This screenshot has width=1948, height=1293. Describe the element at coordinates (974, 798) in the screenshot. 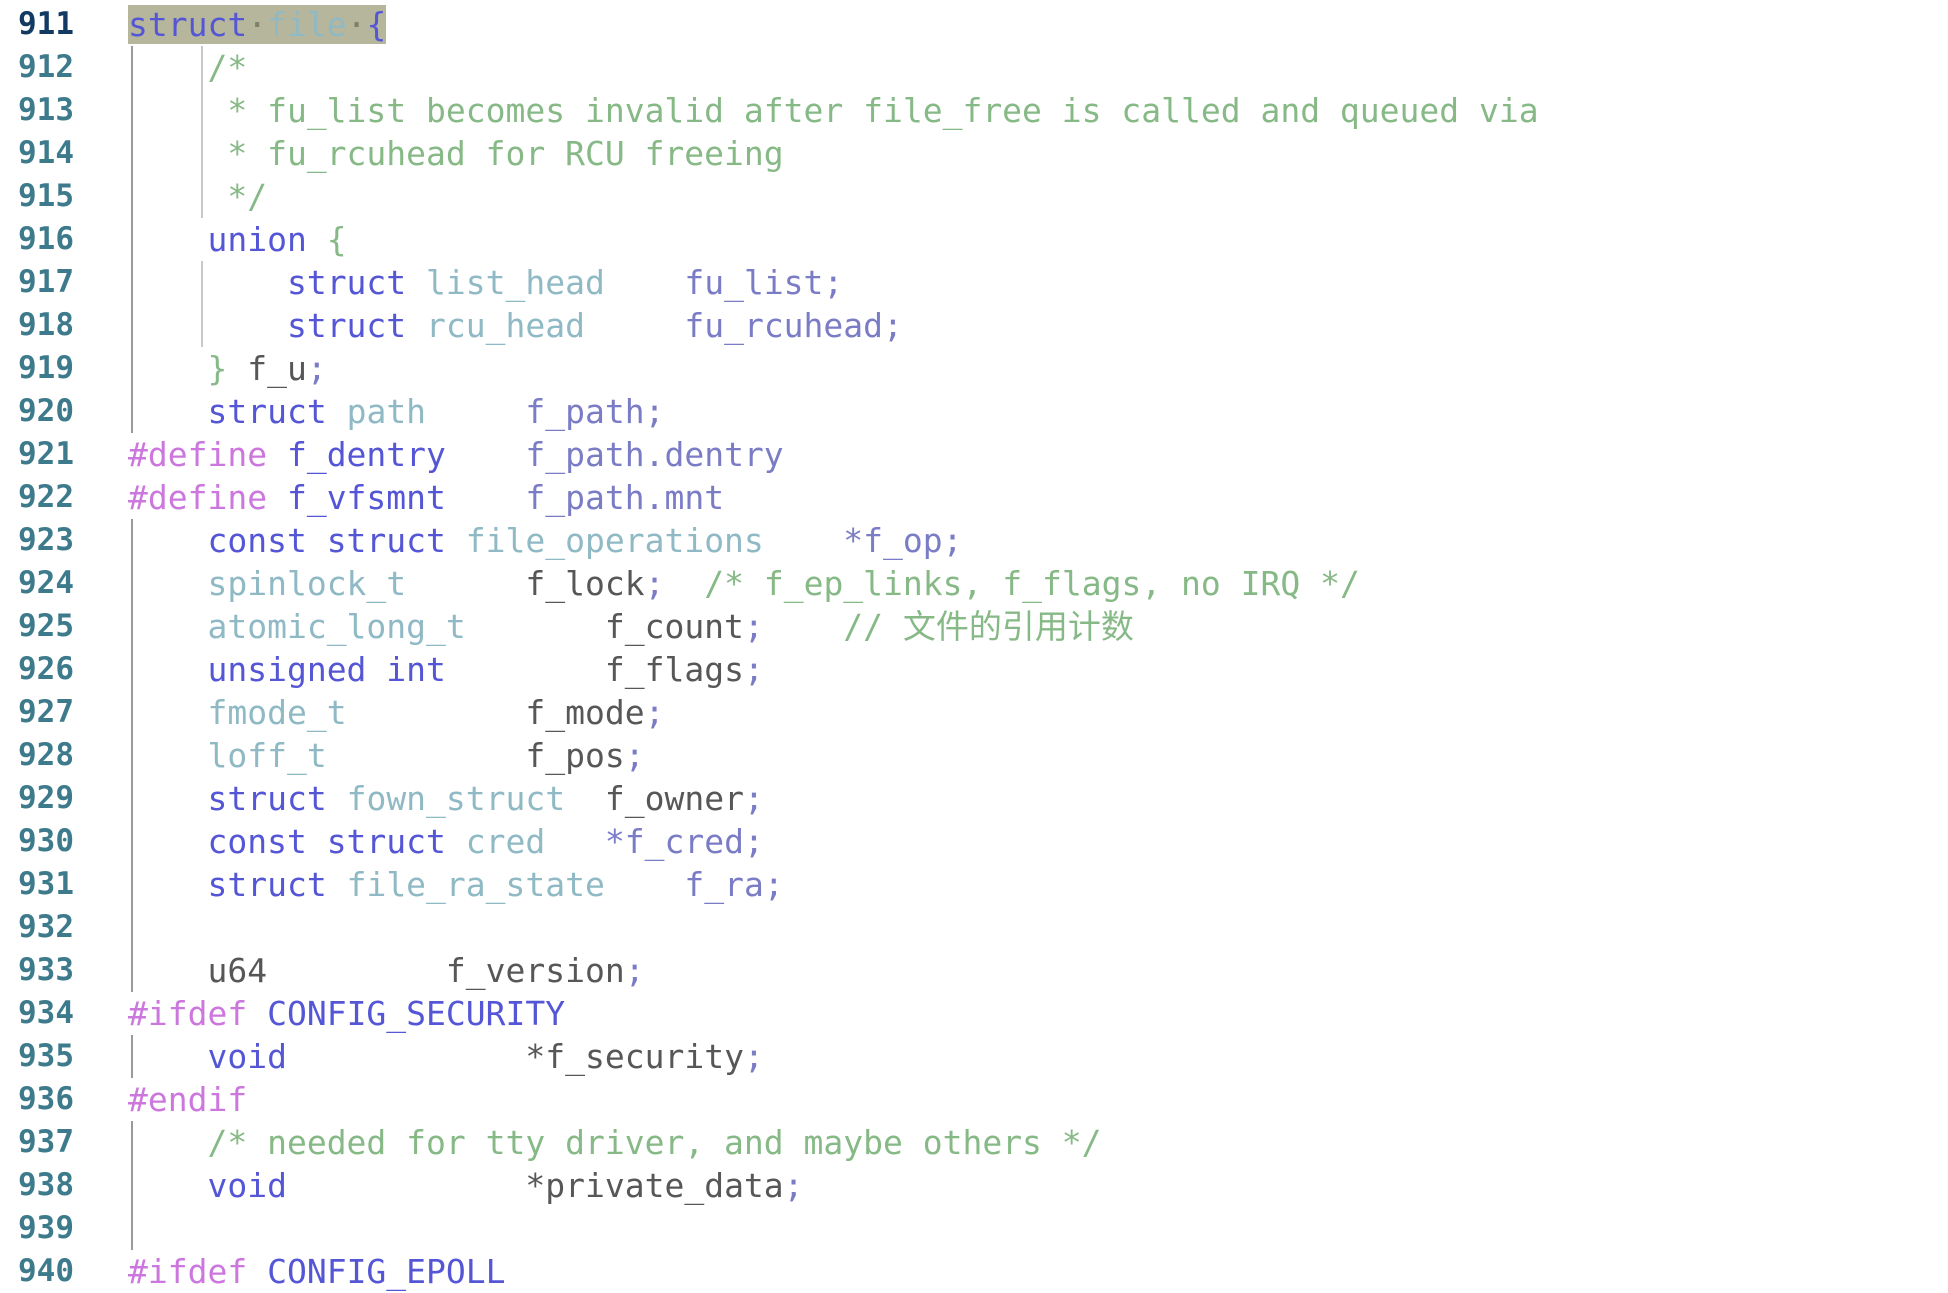

I see `code-line: 929 struct fown_struct f_owner;` at that location.